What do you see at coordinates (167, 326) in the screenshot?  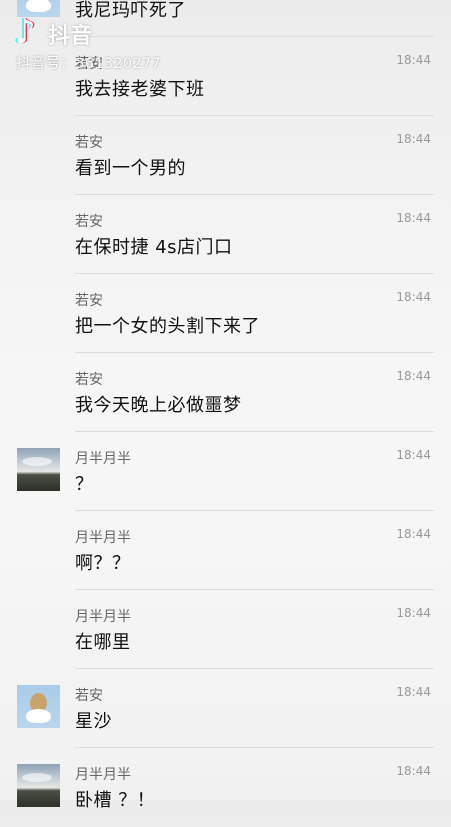 I see `message-text: 把一个女的头割下来了` at bounding box center [167, 326].